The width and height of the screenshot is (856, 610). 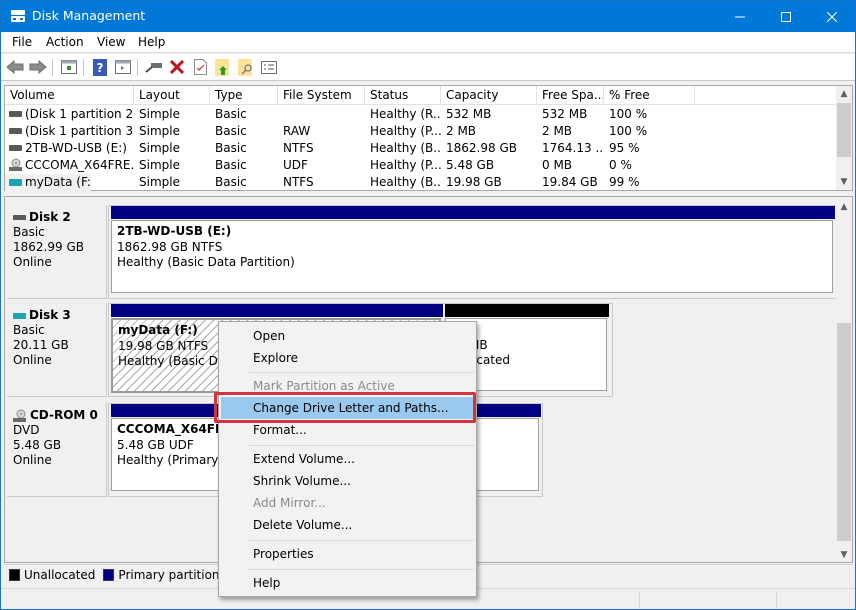 What do you see at coordinates (766, 95) in the screenshot?
I see `column-header-filler` at bounding box center [766, 95].